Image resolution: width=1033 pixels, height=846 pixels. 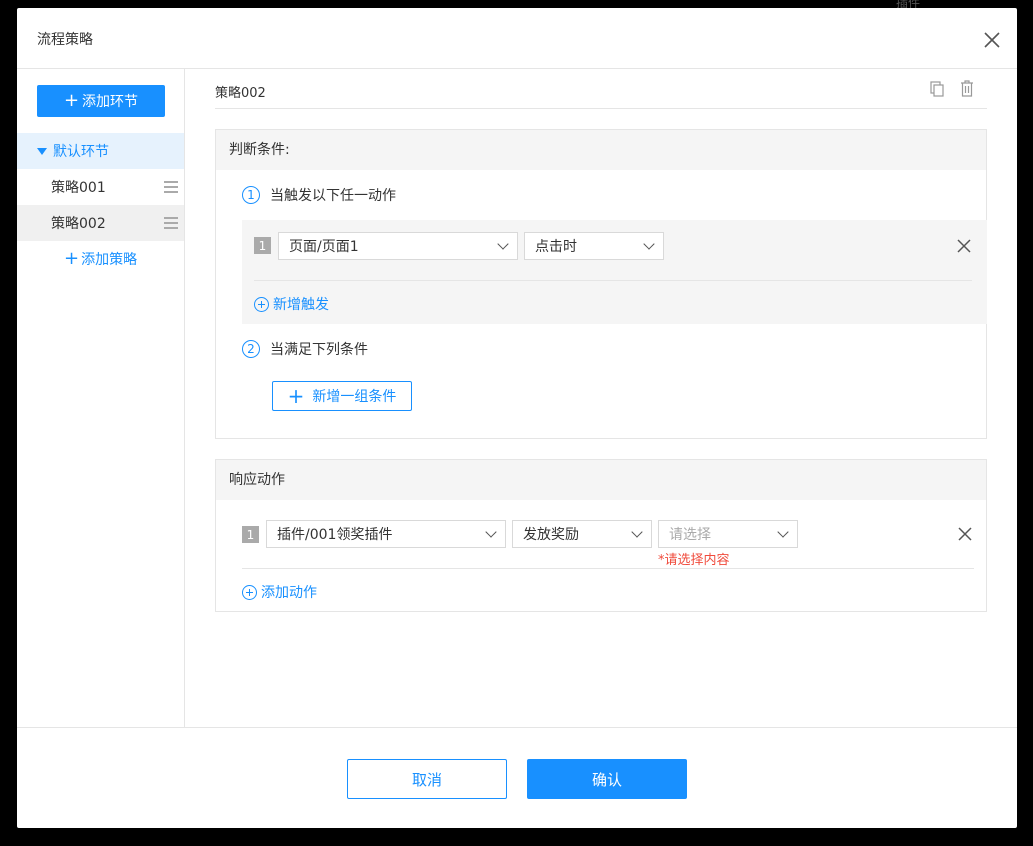 I want to click on select-placeholder: 请选择, so click(x=690, y=535).